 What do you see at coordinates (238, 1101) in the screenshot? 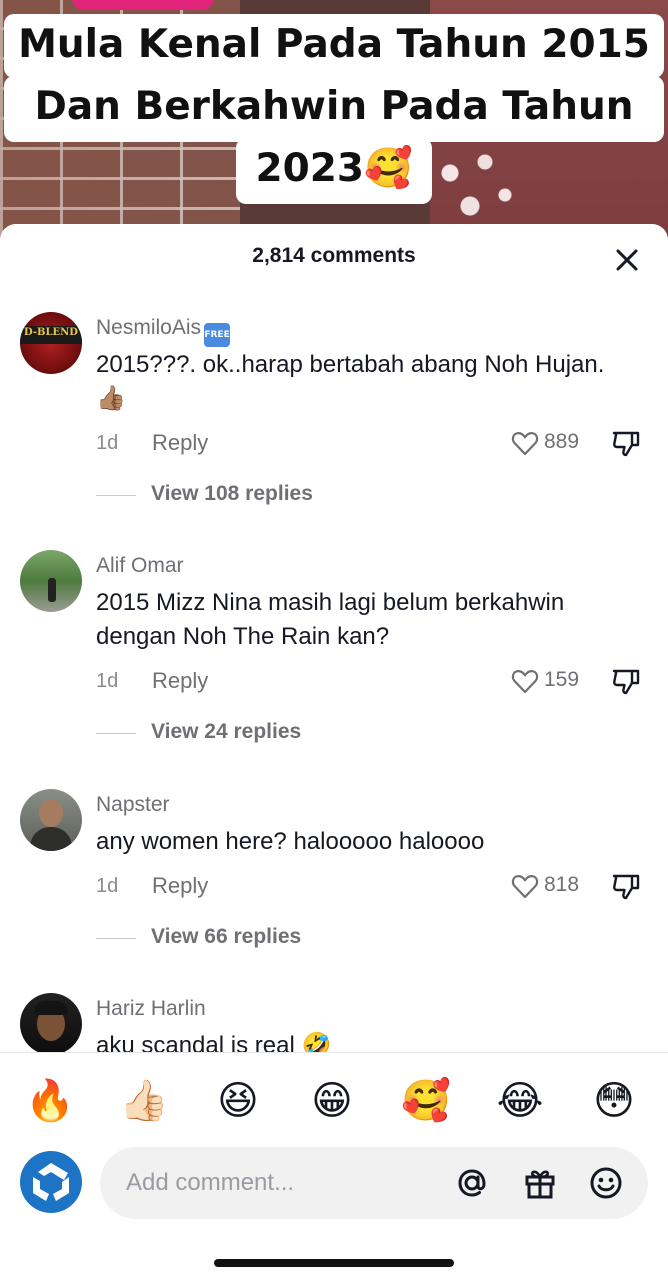
I see `laughing-emoji-button: 😆` at bounding box center [238, 1101].